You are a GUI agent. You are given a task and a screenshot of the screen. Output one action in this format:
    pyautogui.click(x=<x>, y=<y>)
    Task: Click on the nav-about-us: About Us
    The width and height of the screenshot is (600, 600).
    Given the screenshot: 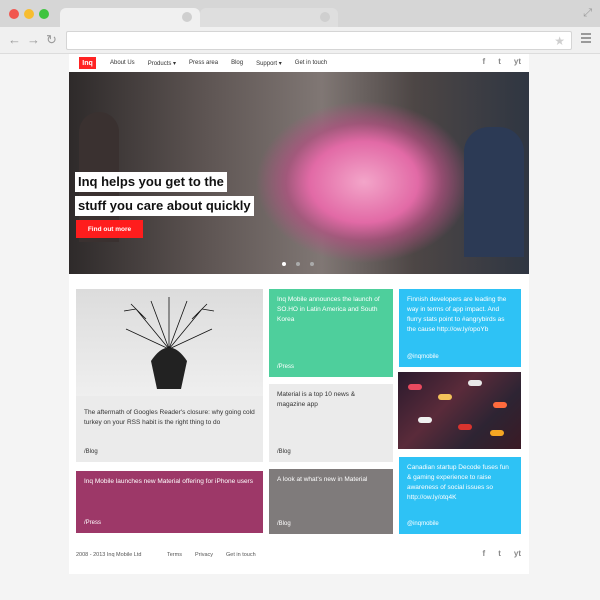 What is the action you would take?
    pyautogui.click(x=122, y=63)
    